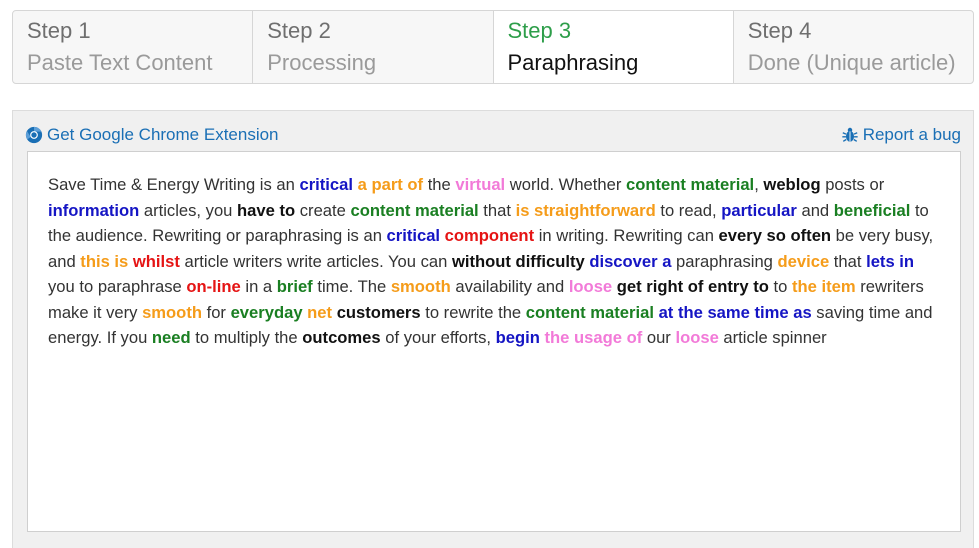  I want to click on replaced-phrase: the item, so click(824, 286).